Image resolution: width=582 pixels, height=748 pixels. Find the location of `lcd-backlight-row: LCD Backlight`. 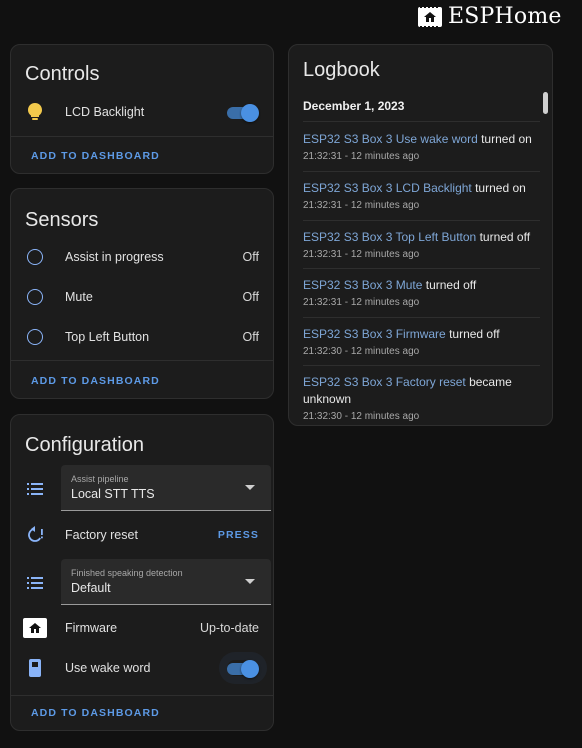

lcd-backlight-row: LCD Backlight is located at coordinates (142, 112).